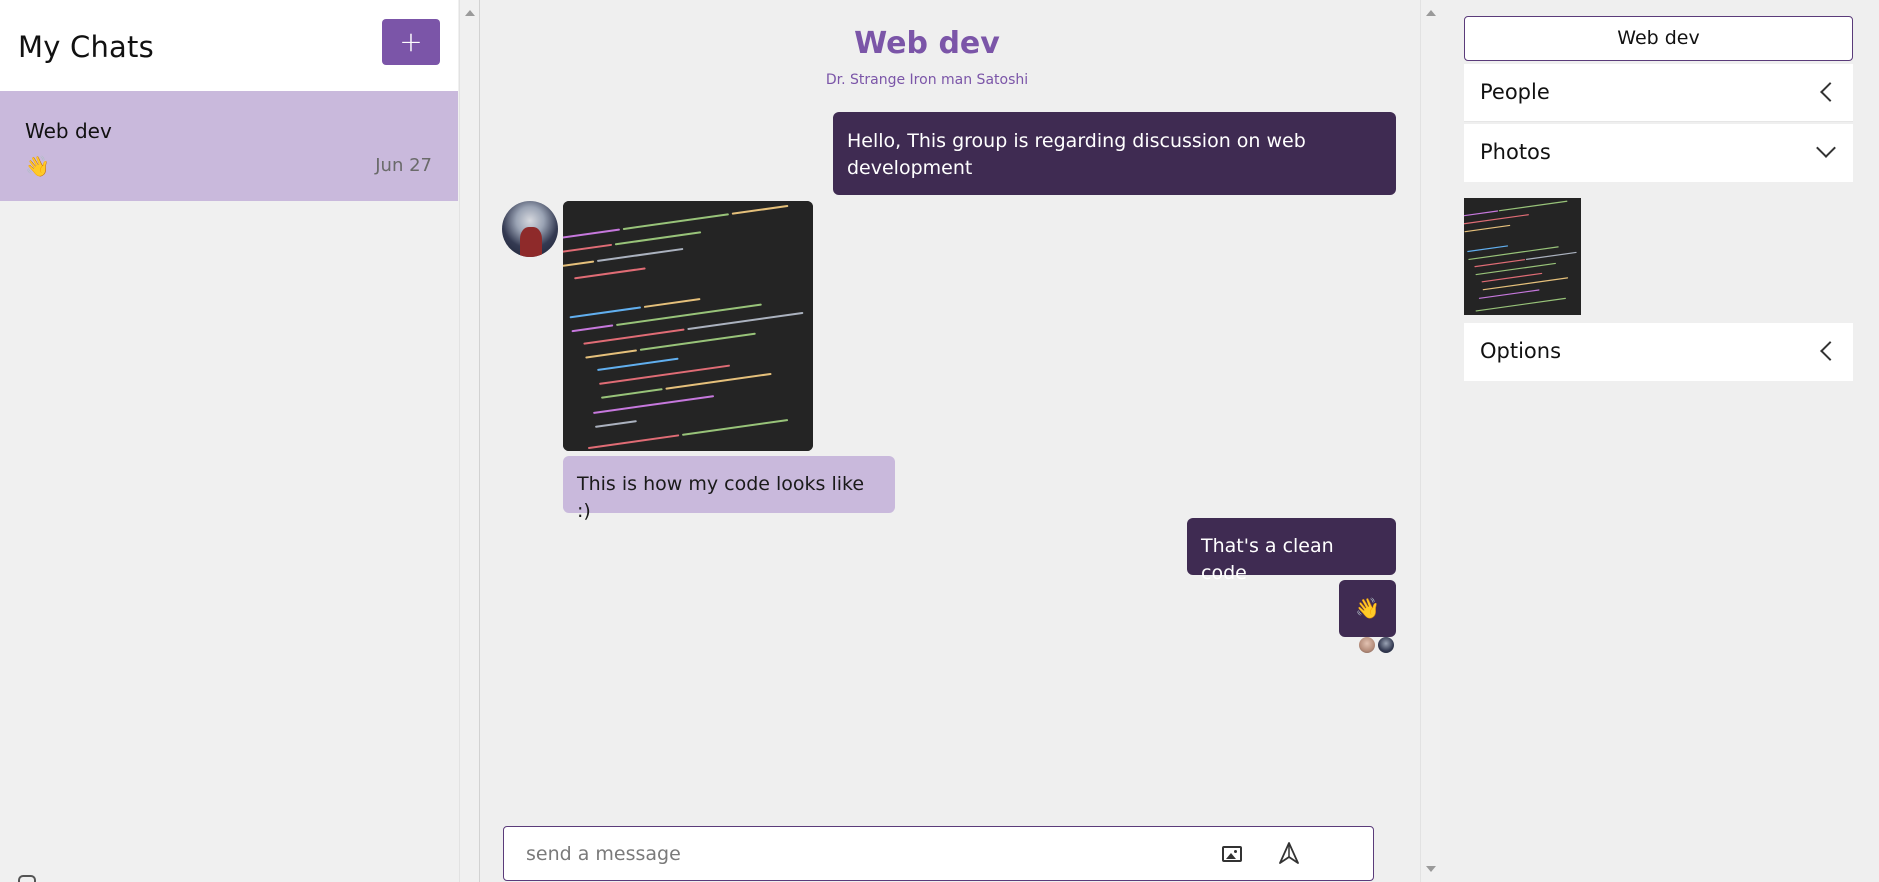 Image resolution: width=1879 pixels, height=882 pixels. I want to click on new-chat-button: +, so click(411, 42).